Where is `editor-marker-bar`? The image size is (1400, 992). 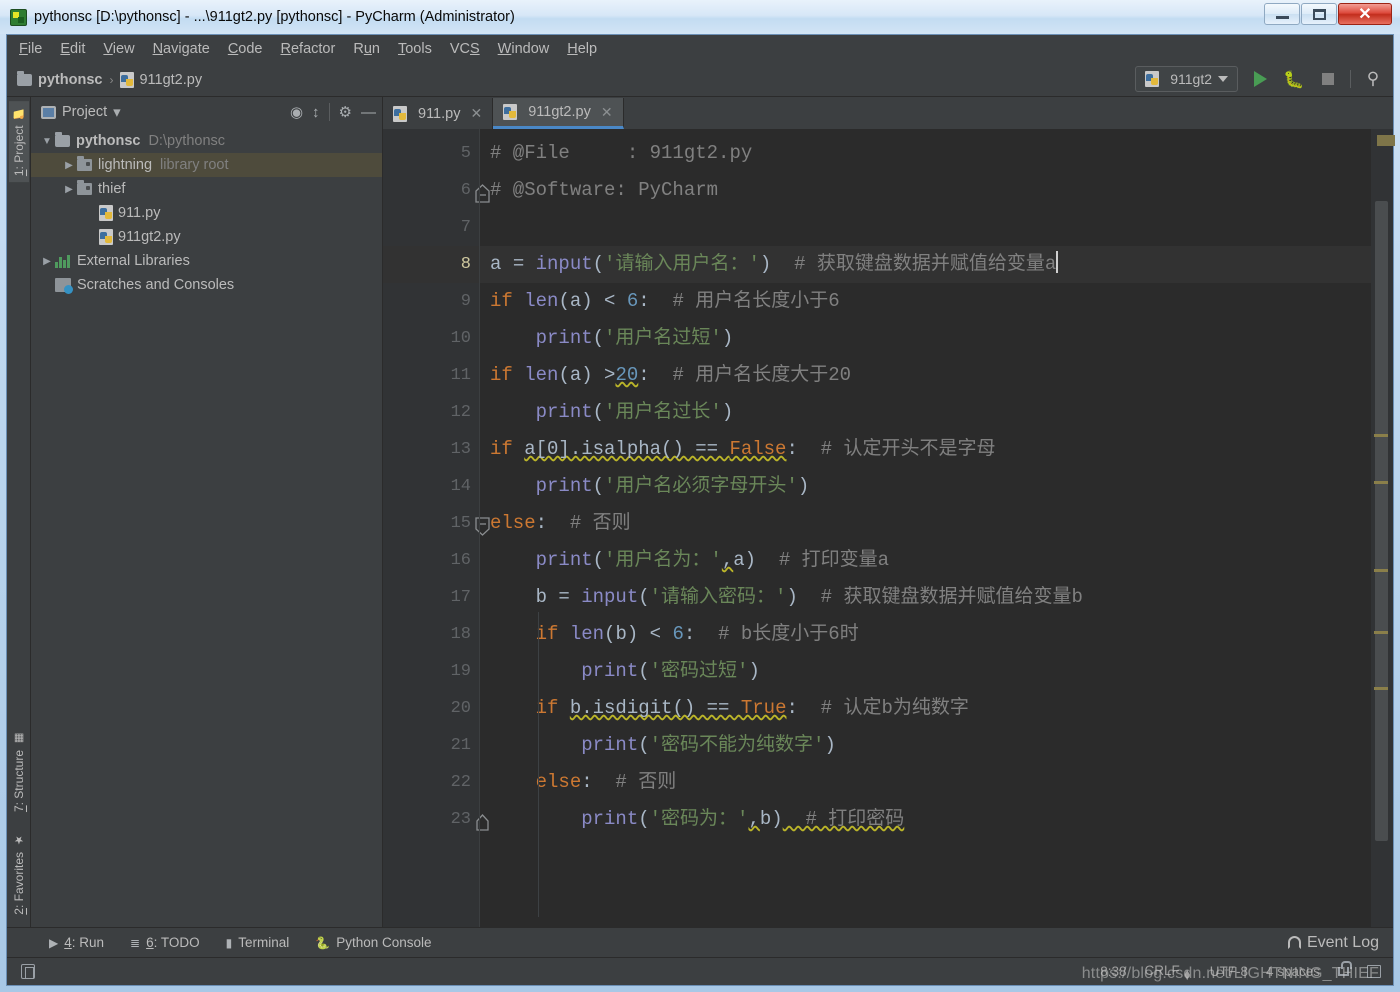
editor-marker-bar is located at coordinates (1383, 528).